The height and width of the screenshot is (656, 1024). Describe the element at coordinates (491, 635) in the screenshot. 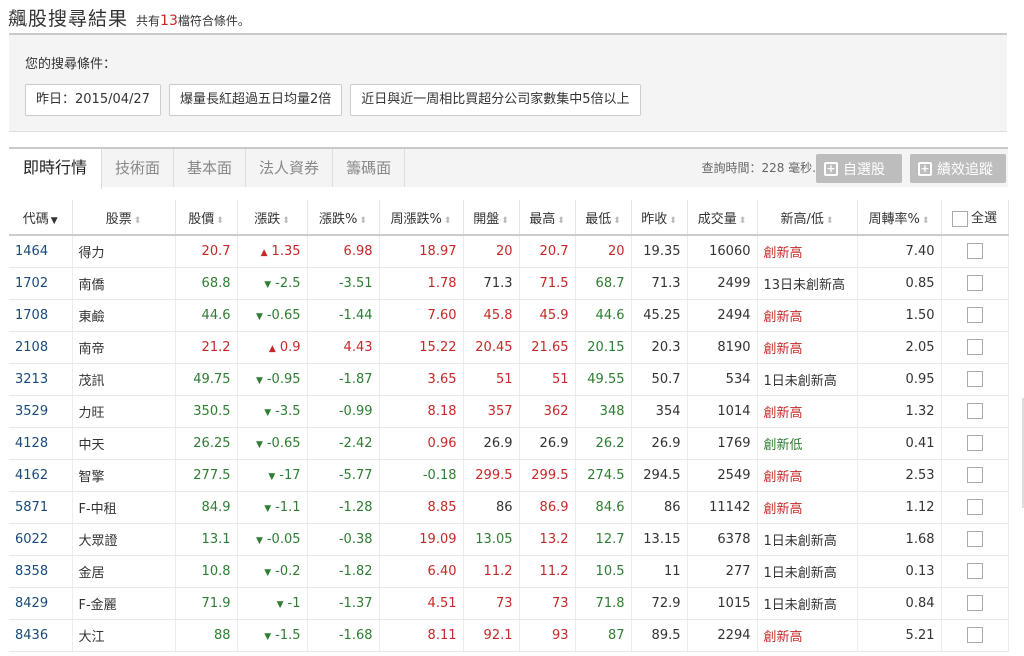

I see `cell-open: 92.1` at that location.